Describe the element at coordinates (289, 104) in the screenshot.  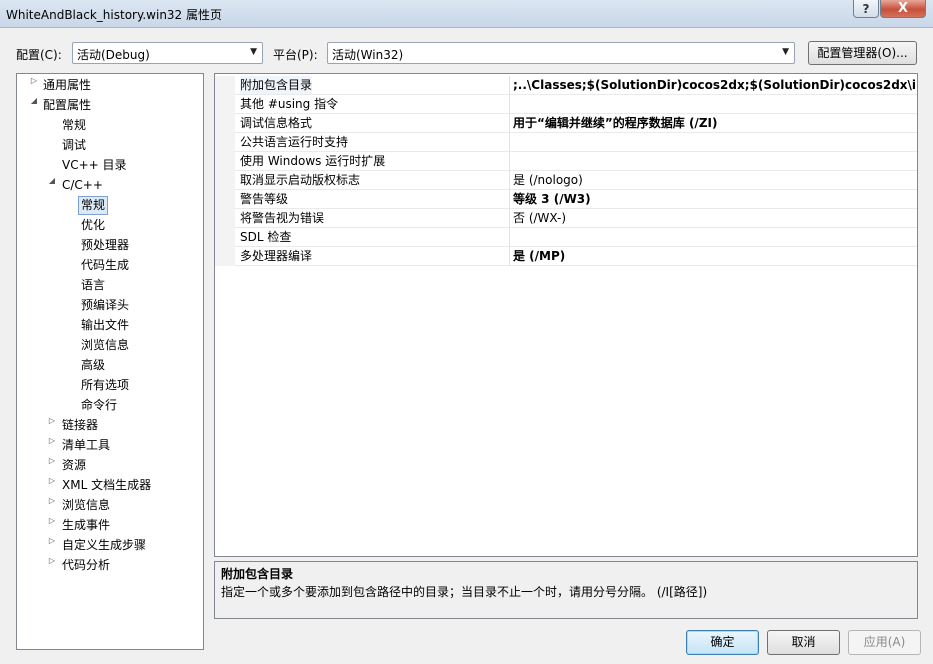
I see `property-name: 其他 #using 指令` at that location.